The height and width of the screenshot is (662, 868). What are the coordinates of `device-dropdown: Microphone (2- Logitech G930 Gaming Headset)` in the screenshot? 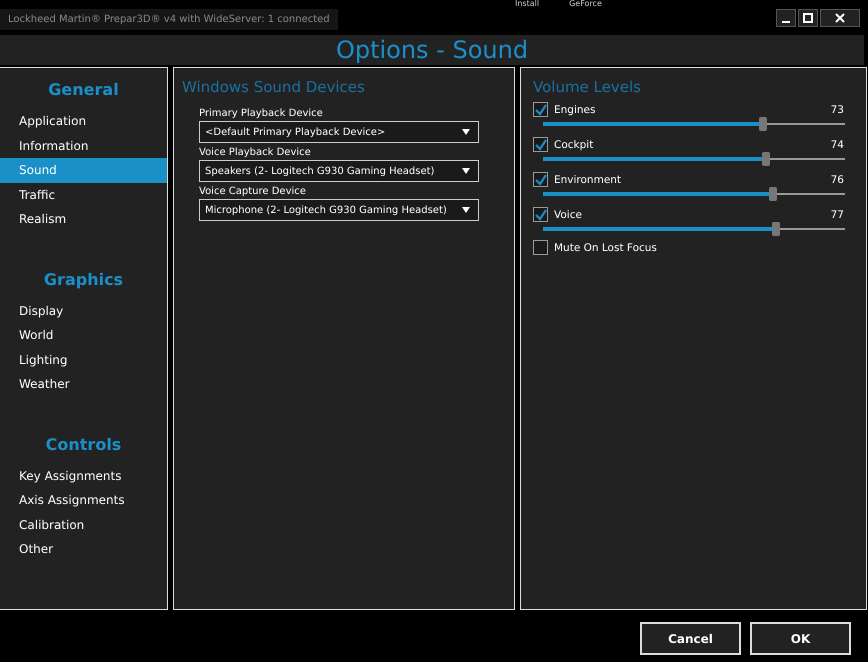 It's located at (339, 210).